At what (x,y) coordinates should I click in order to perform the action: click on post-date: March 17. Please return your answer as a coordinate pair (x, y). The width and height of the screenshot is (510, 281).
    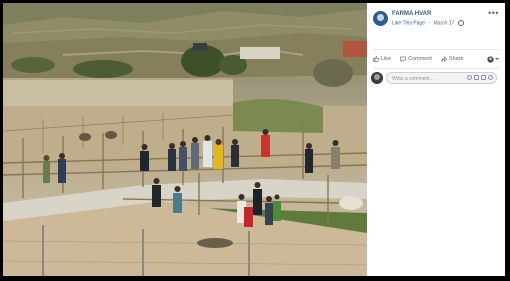
    Looking at the image, I should click on (443, 23).